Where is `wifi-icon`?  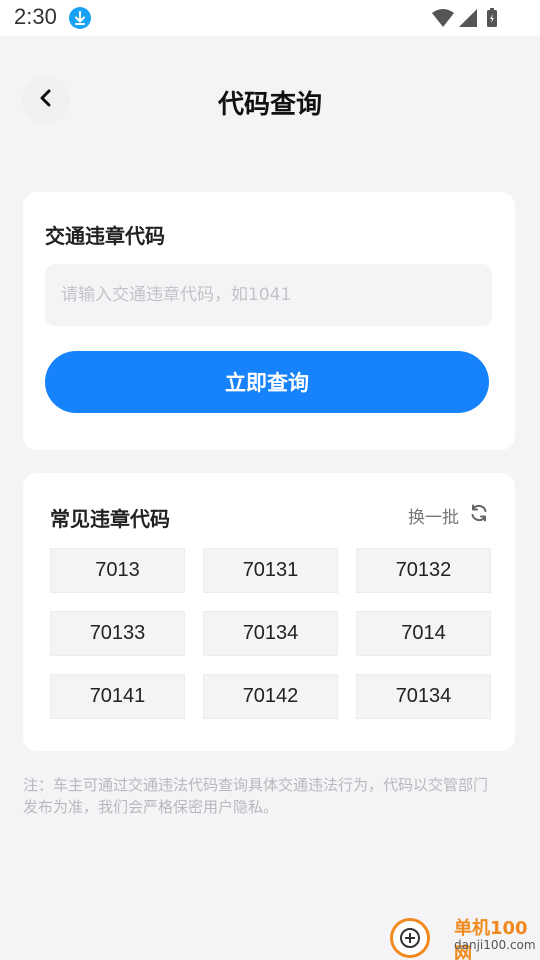
wifi-icon is located at coordinates (443, 18).